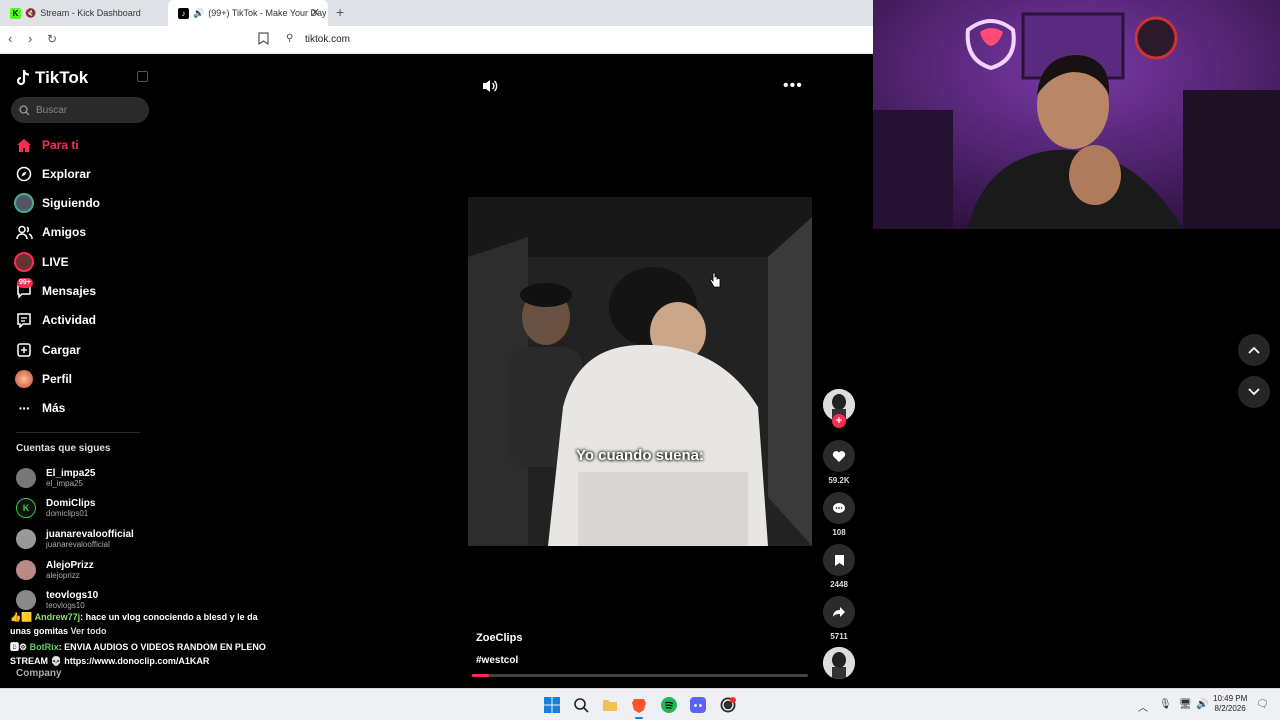 This screenshot has width=1280, height=720. Describe the element at coordinates (90, 13) in the screenshot. I see `tab-title: Stream - Kick Dashboard` at that location.